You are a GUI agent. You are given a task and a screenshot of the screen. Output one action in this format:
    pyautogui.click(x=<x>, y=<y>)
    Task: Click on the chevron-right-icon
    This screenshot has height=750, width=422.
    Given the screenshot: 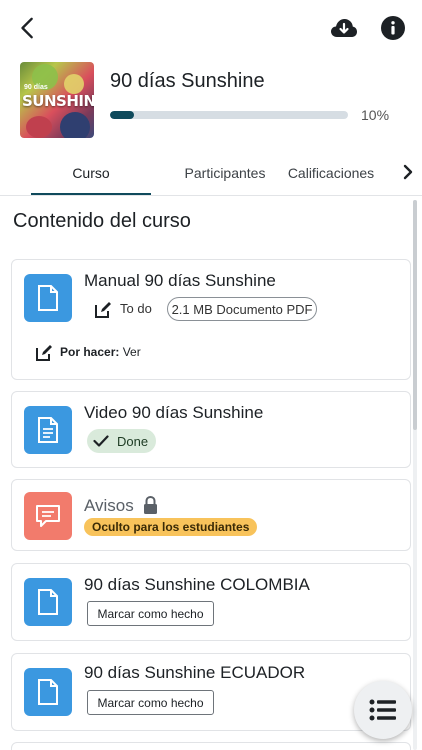 What is the action you would take?
    pyautogui.click(x=408, y=172)
    